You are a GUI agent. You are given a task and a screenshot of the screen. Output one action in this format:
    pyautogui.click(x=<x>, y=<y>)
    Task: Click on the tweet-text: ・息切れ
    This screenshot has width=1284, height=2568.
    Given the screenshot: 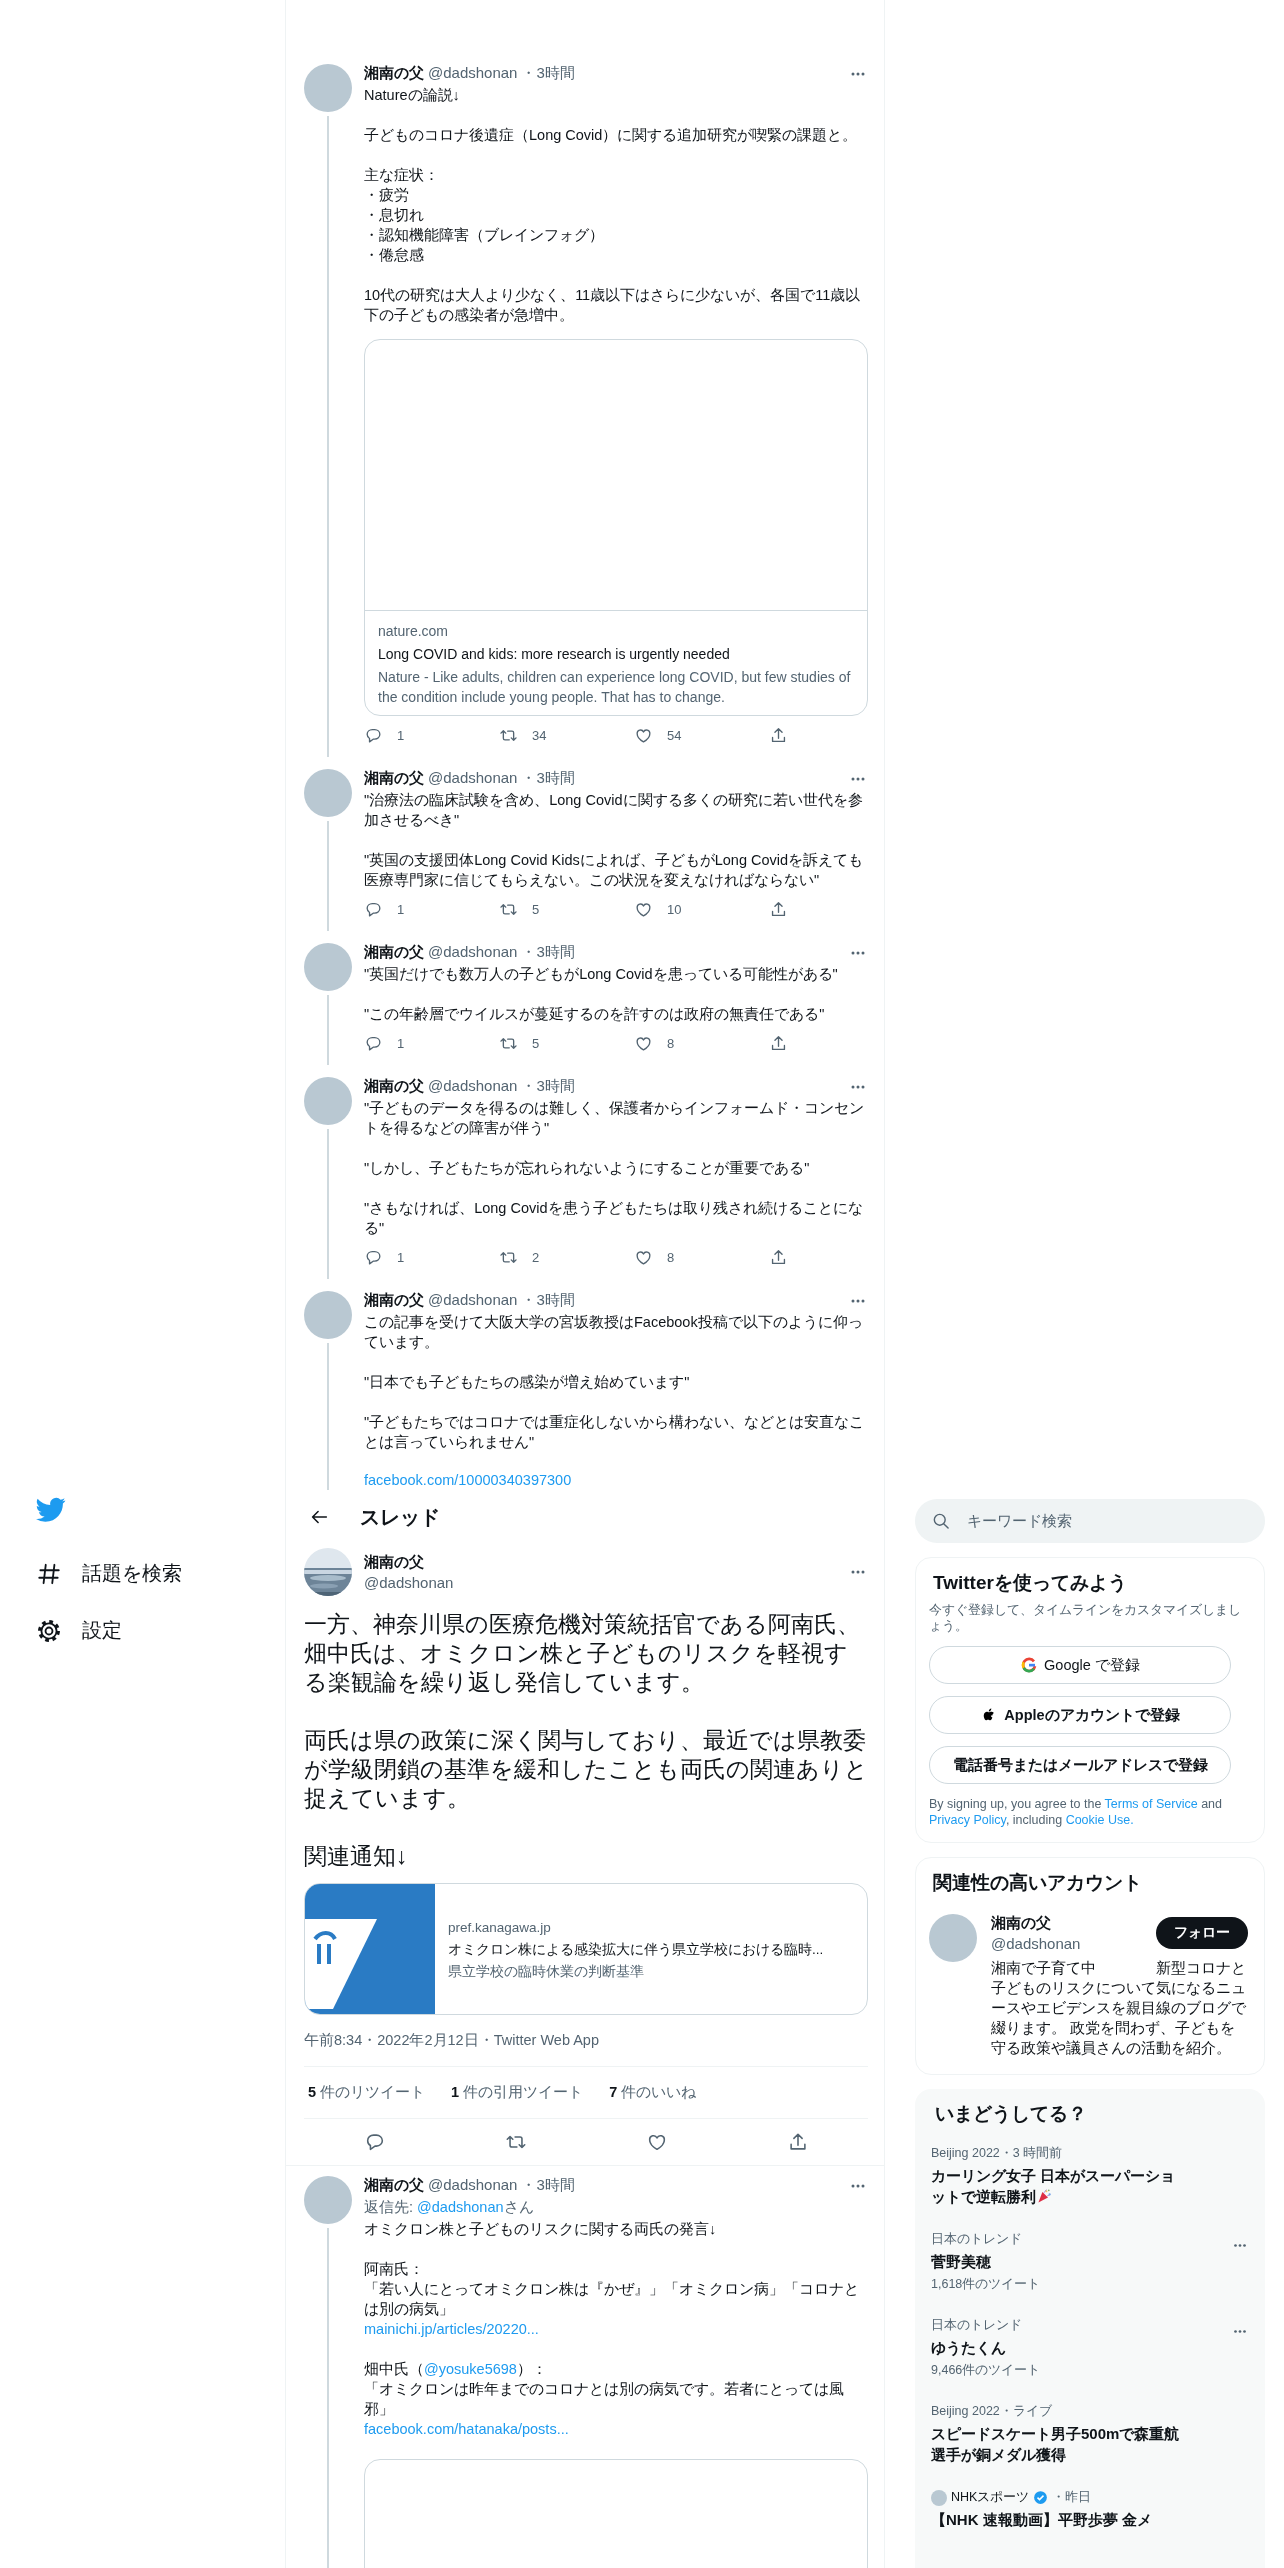 What is the action you would take?
    pyautogui.click(x=394, y=215)
    